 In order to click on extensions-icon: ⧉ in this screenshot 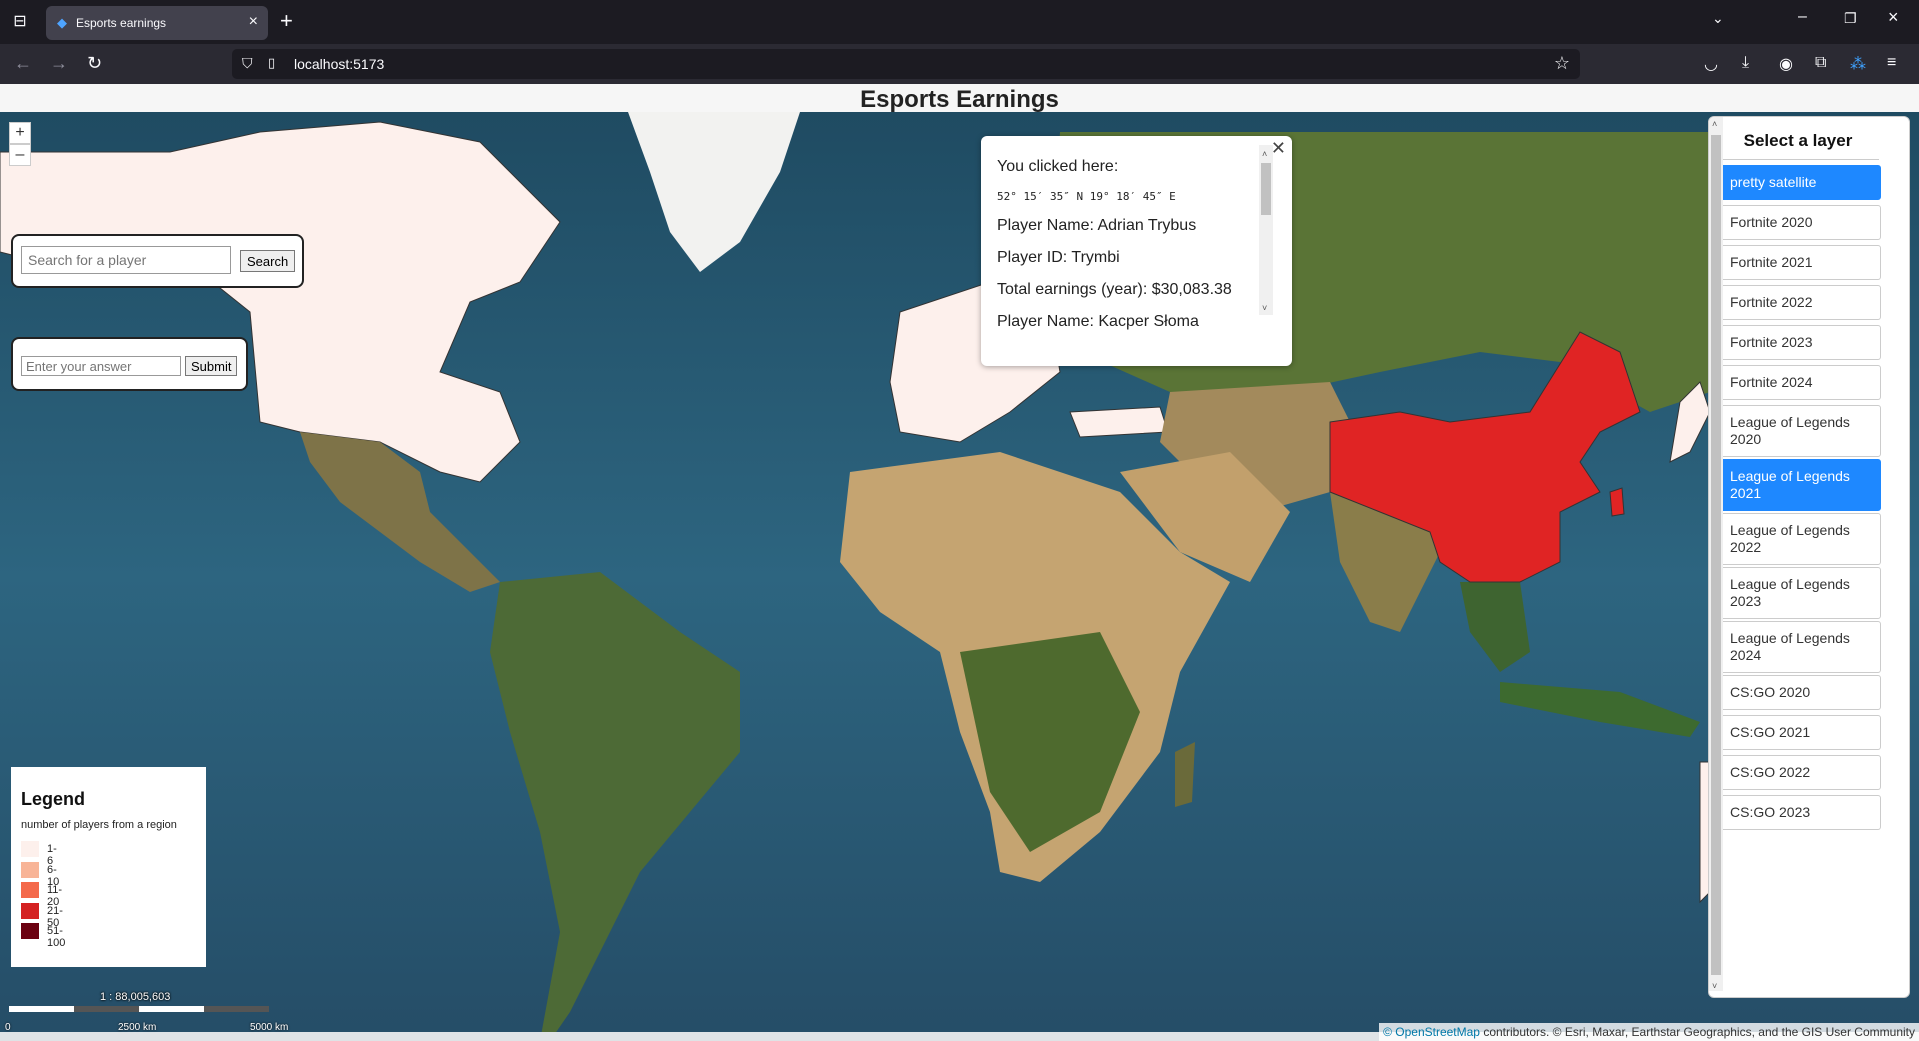, I will do `click(1820, 63)`.